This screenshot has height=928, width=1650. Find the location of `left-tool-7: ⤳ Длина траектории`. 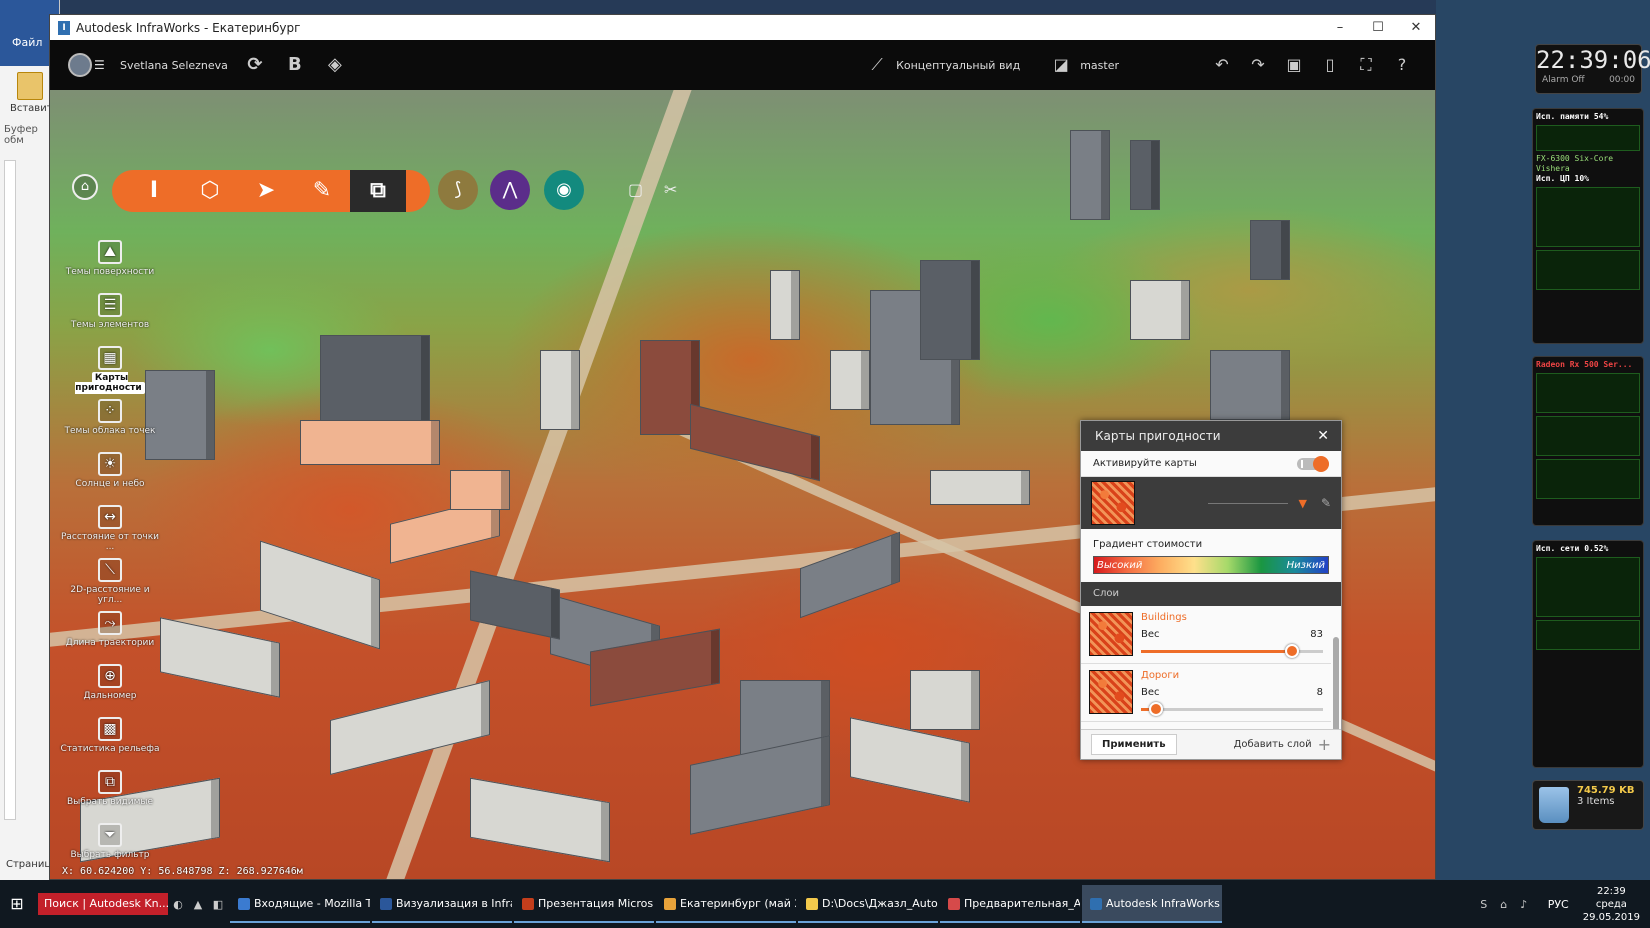

left-tool-7: ⤳ Длина траектории is located at coordinates (110, 637).